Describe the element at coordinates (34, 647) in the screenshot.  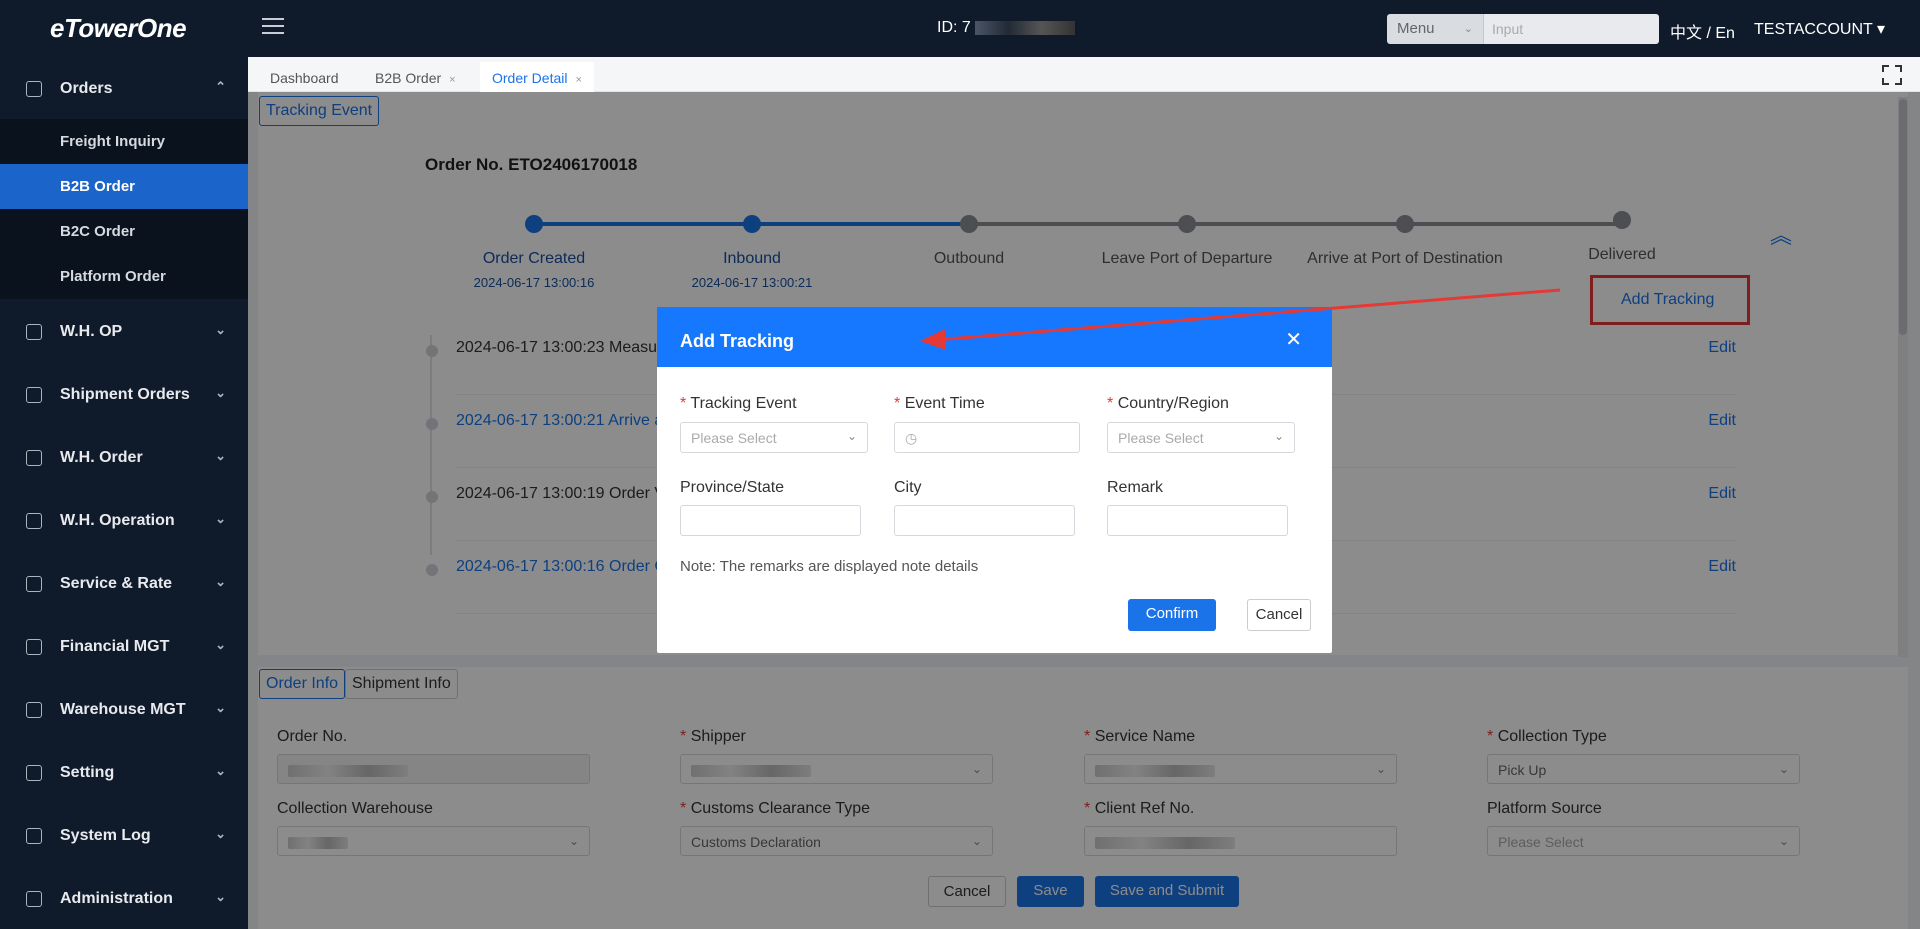
I see `financial-icon` at that location.